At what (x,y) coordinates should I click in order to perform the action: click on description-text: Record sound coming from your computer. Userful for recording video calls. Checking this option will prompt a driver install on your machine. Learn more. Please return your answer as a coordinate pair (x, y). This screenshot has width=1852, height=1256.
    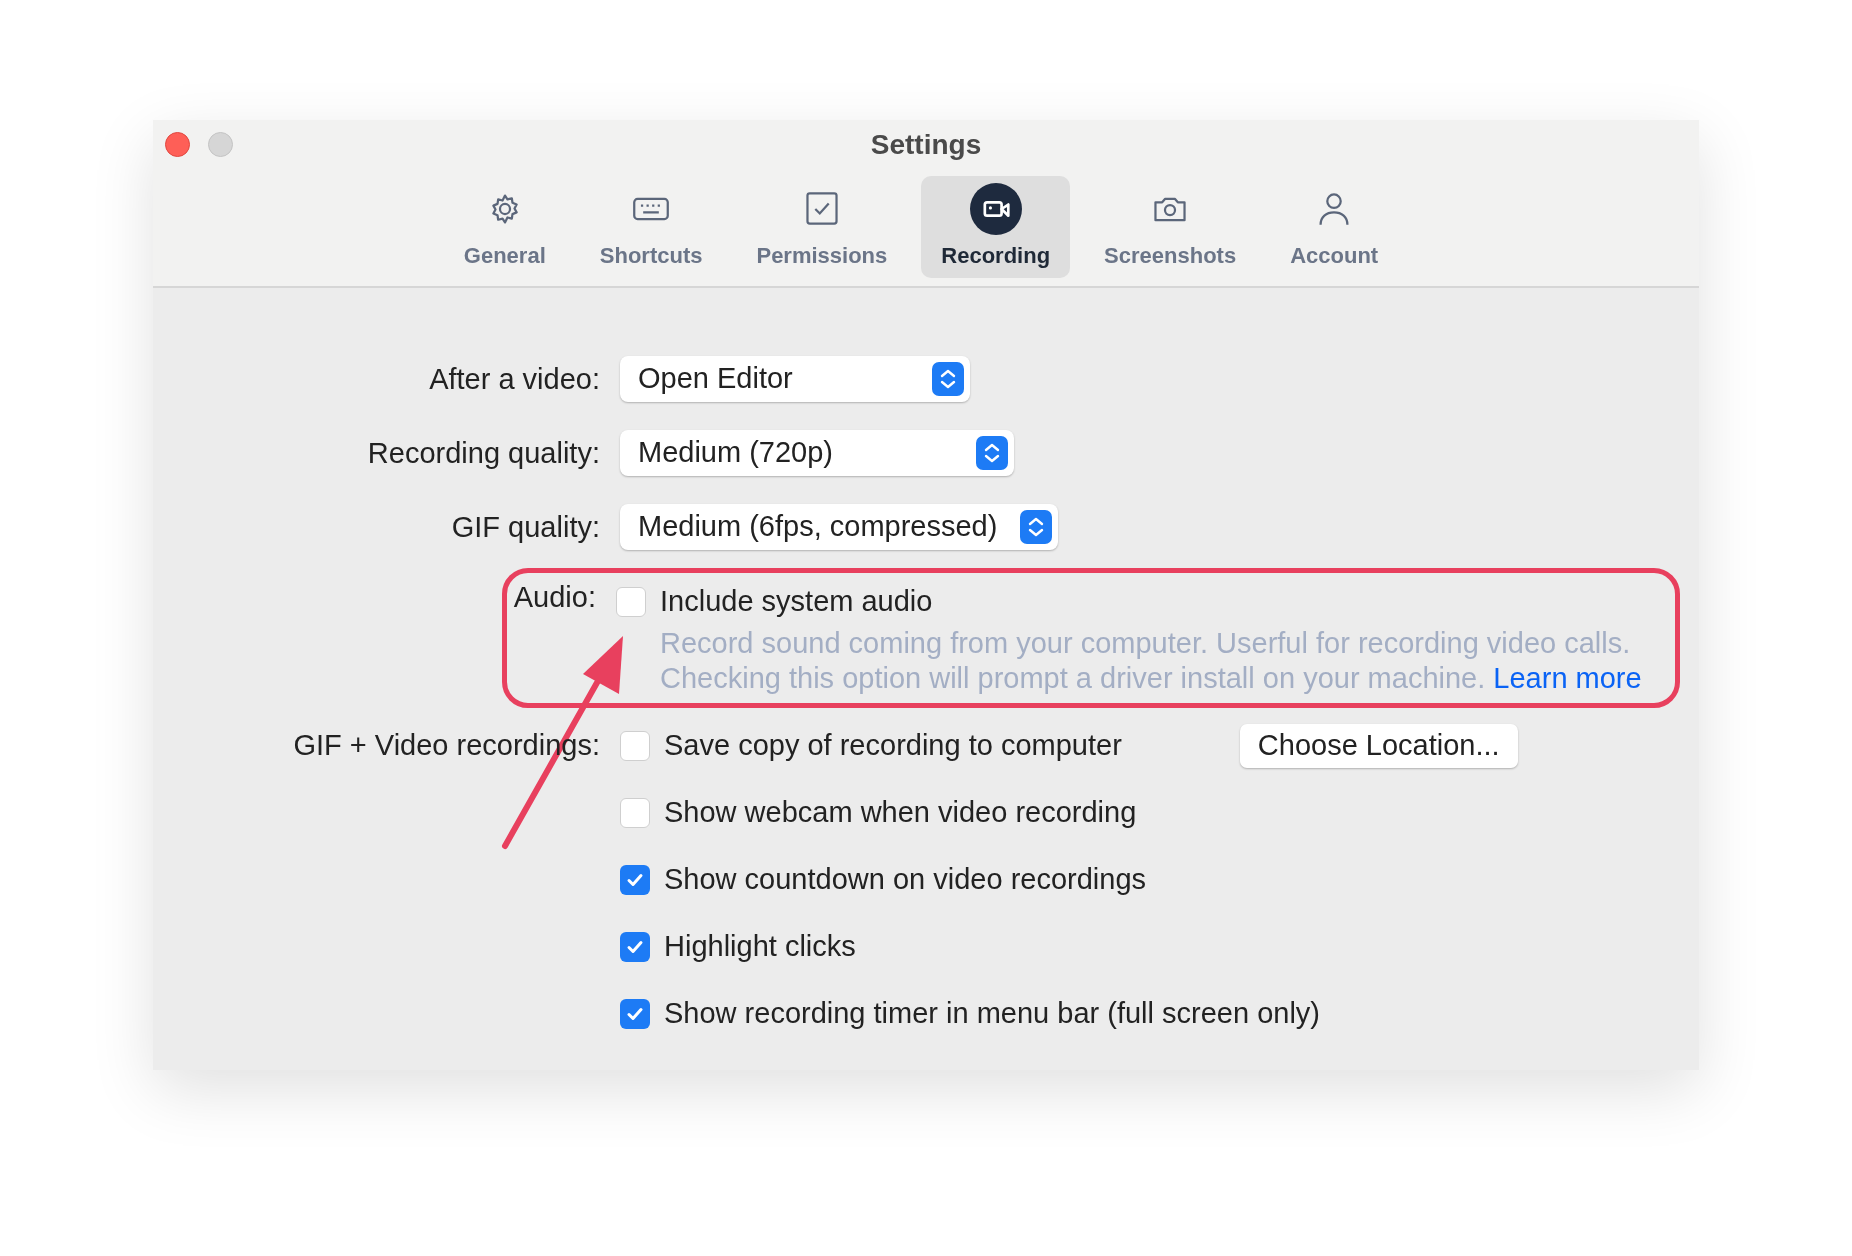
    Looking at the image, I should click on (1151, 660).